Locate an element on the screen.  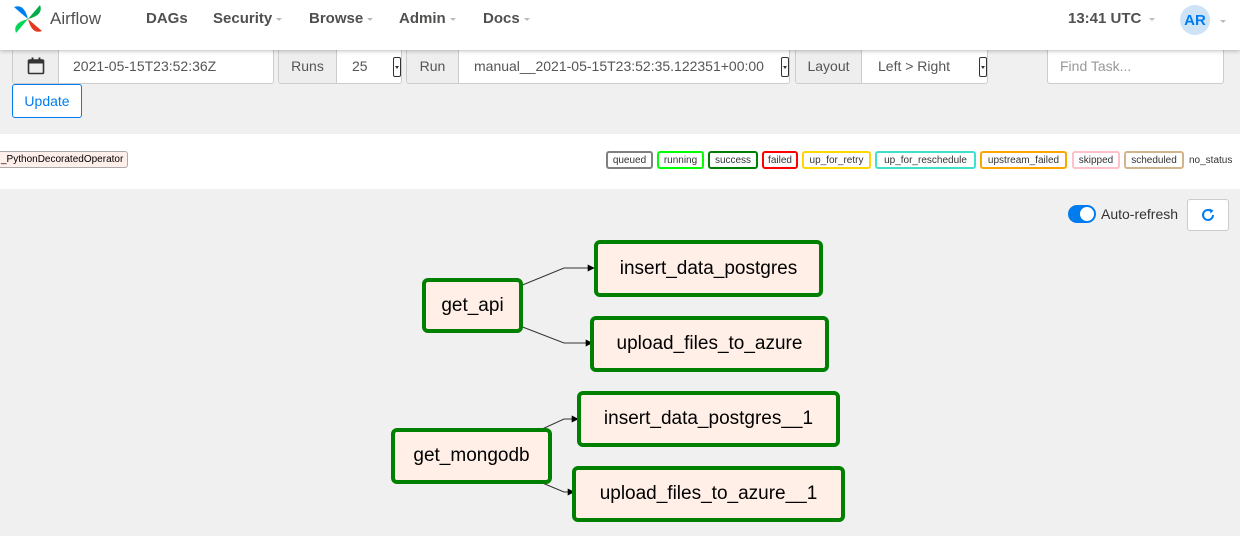
task-node-get-mongodb: get_mongodb is located at coordinates (471, 456).